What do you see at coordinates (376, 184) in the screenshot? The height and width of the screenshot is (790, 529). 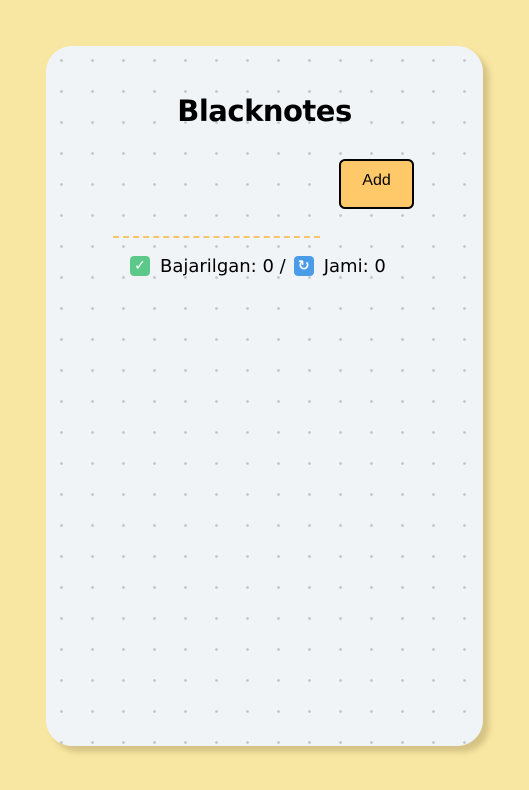 I see `add-button: Add` at bounding box center [376, 184].